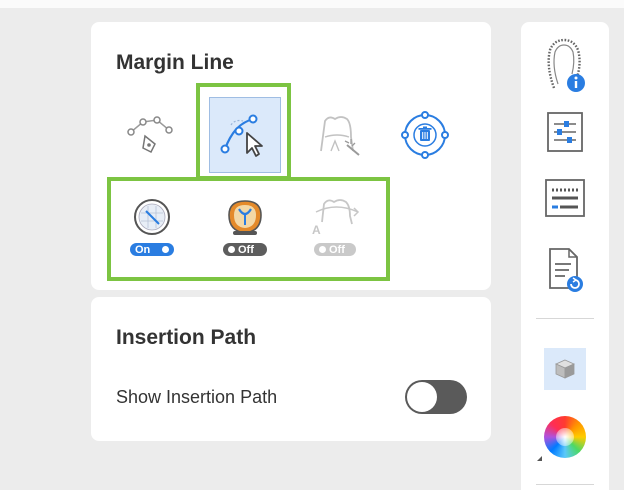 The width and height of the screenshot is (624, 490). Describe the element at coordinates (241, 135) in the screenshot. I see `curve-select-icon` at that location.